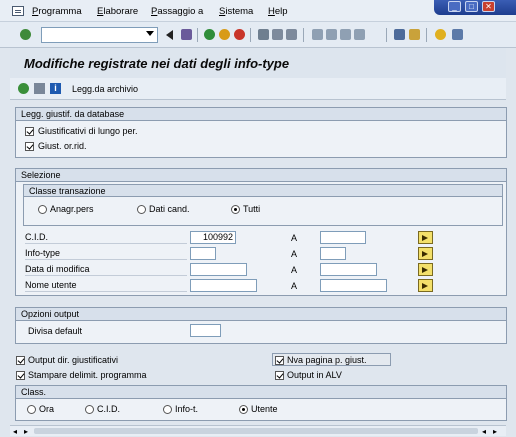 Image resolution: width=516 pixels, height=437 pixels. Describe the element at coordinates (317, 34) in the screenshot. I see `first-page-icon` at that location.